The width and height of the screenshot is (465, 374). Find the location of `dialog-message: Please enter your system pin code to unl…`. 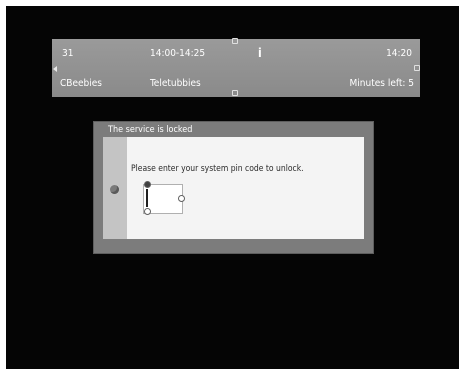

dialog-message: Please enter your system pin code to unl… is located at coordinates (217, 169).